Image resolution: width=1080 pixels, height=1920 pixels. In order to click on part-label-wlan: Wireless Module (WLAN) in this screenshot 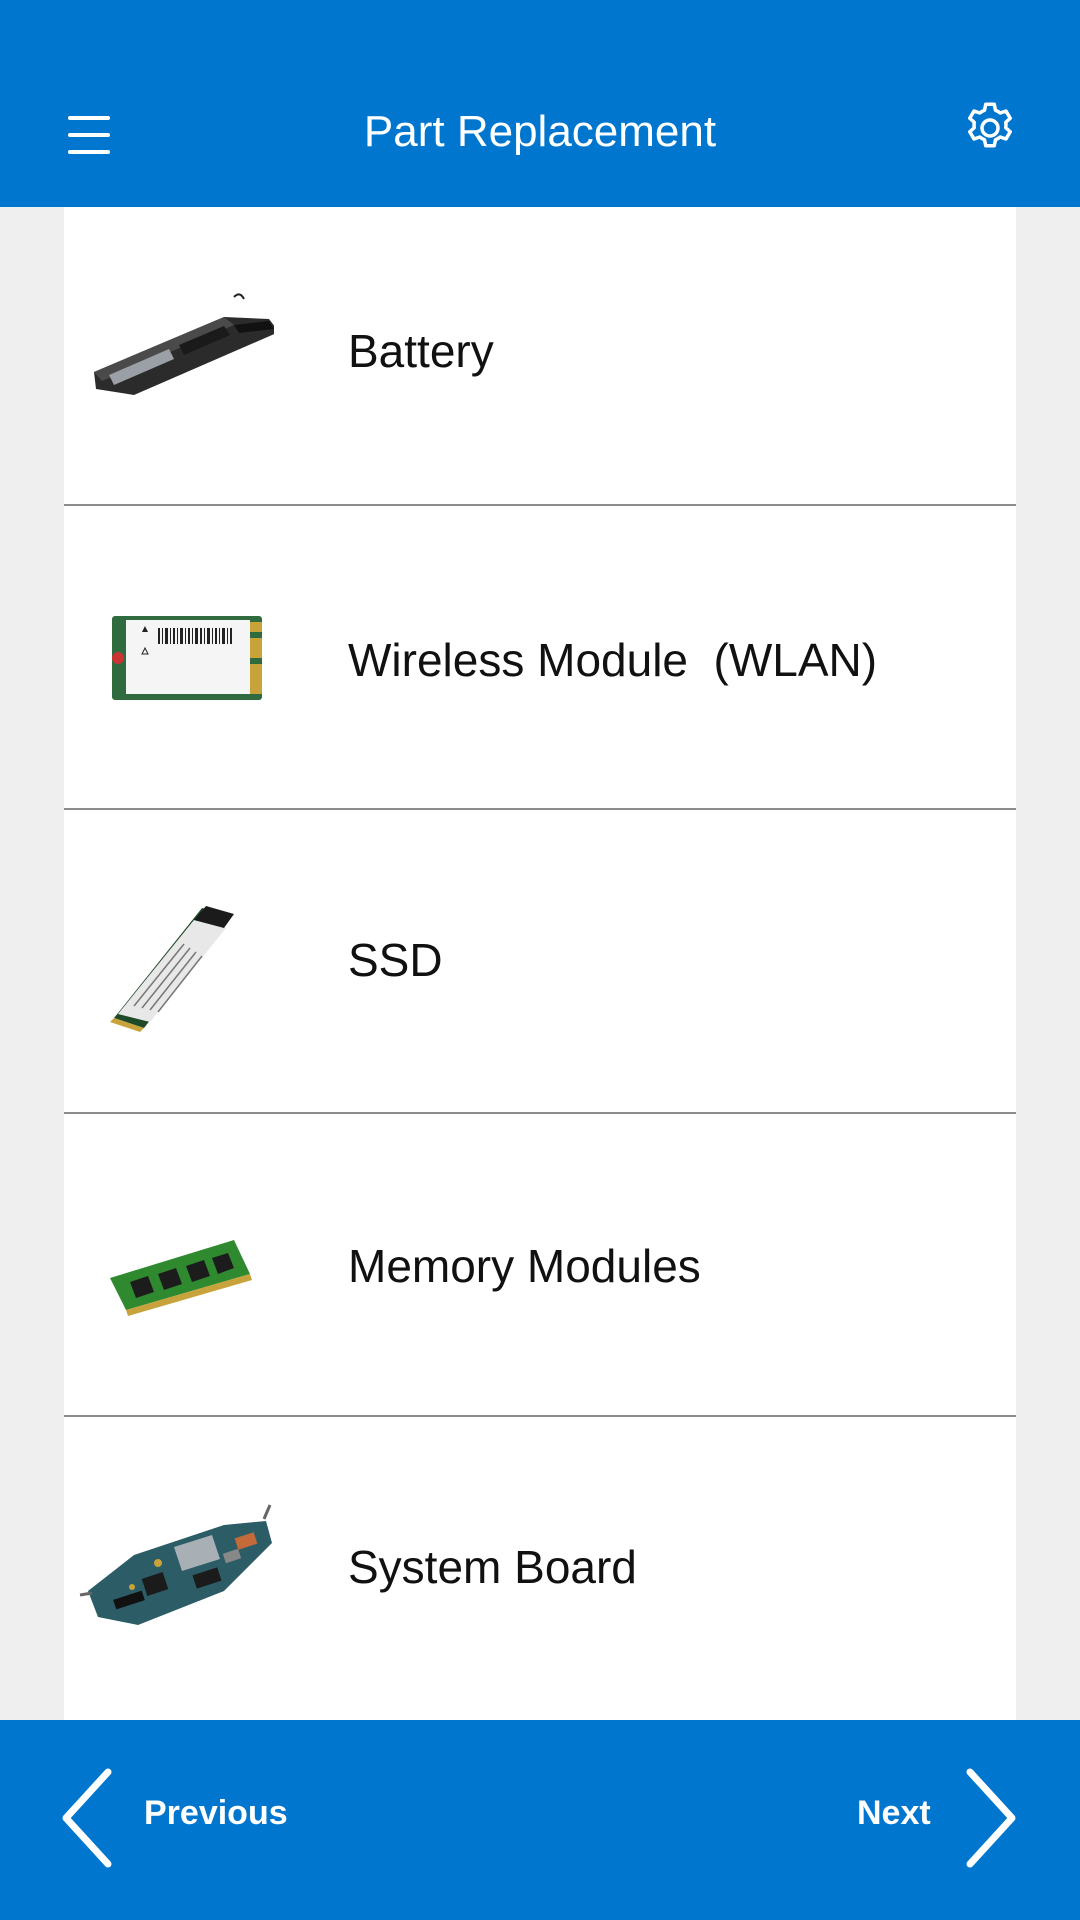, I will do `click(613, 660)`.